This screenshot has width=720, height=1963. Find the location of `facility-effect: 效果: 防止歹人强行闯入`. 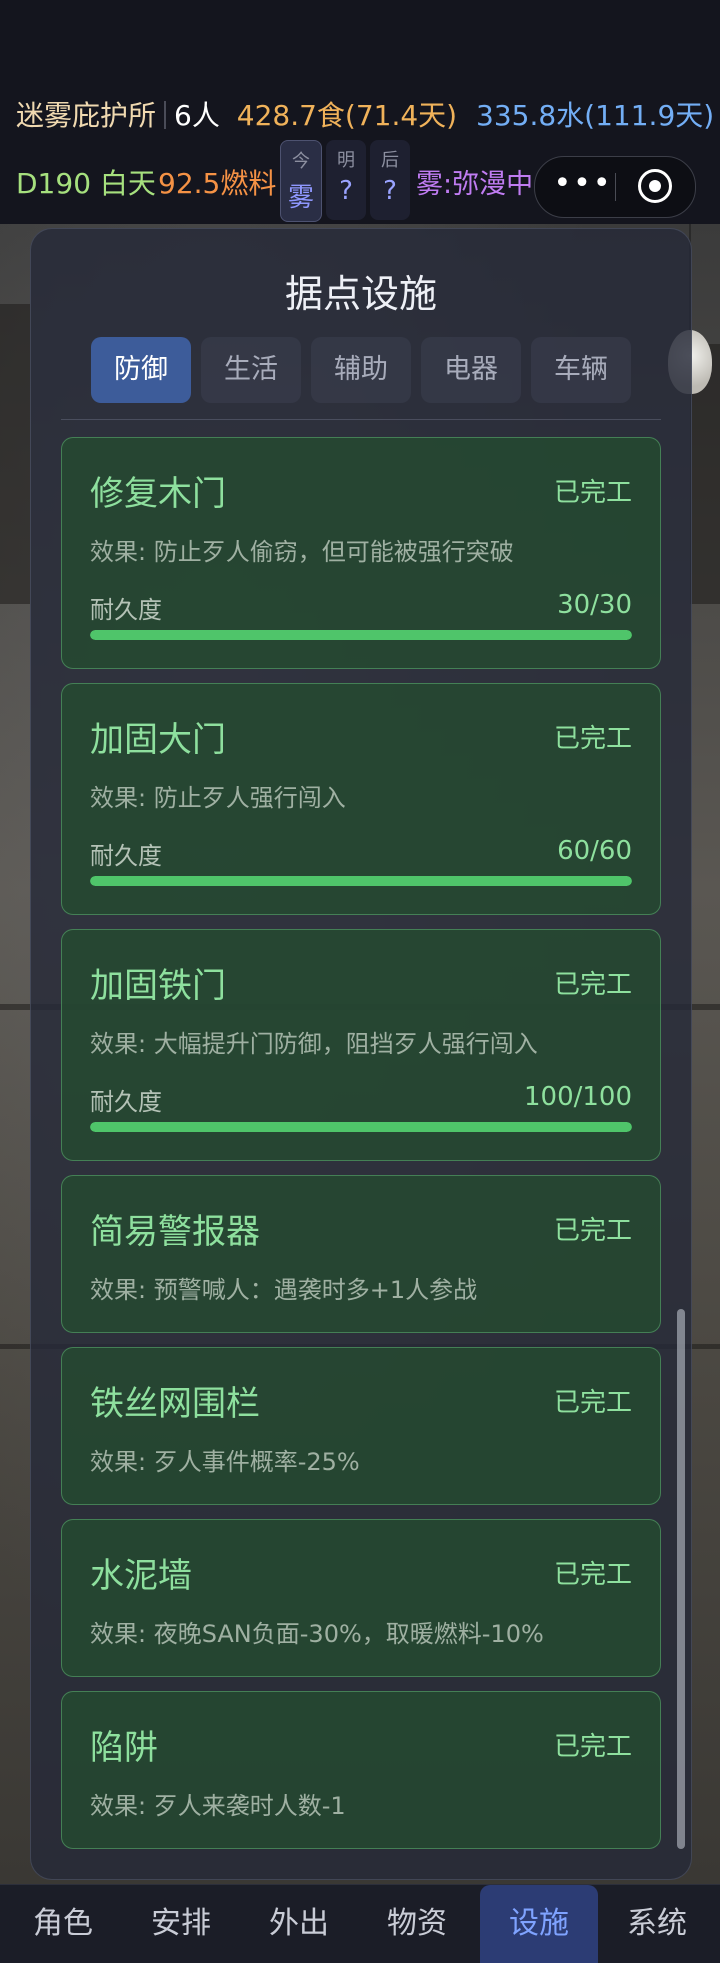

facility-effect: 效果: 防止歹人强行闯入 is located at coordinates (218, 798).